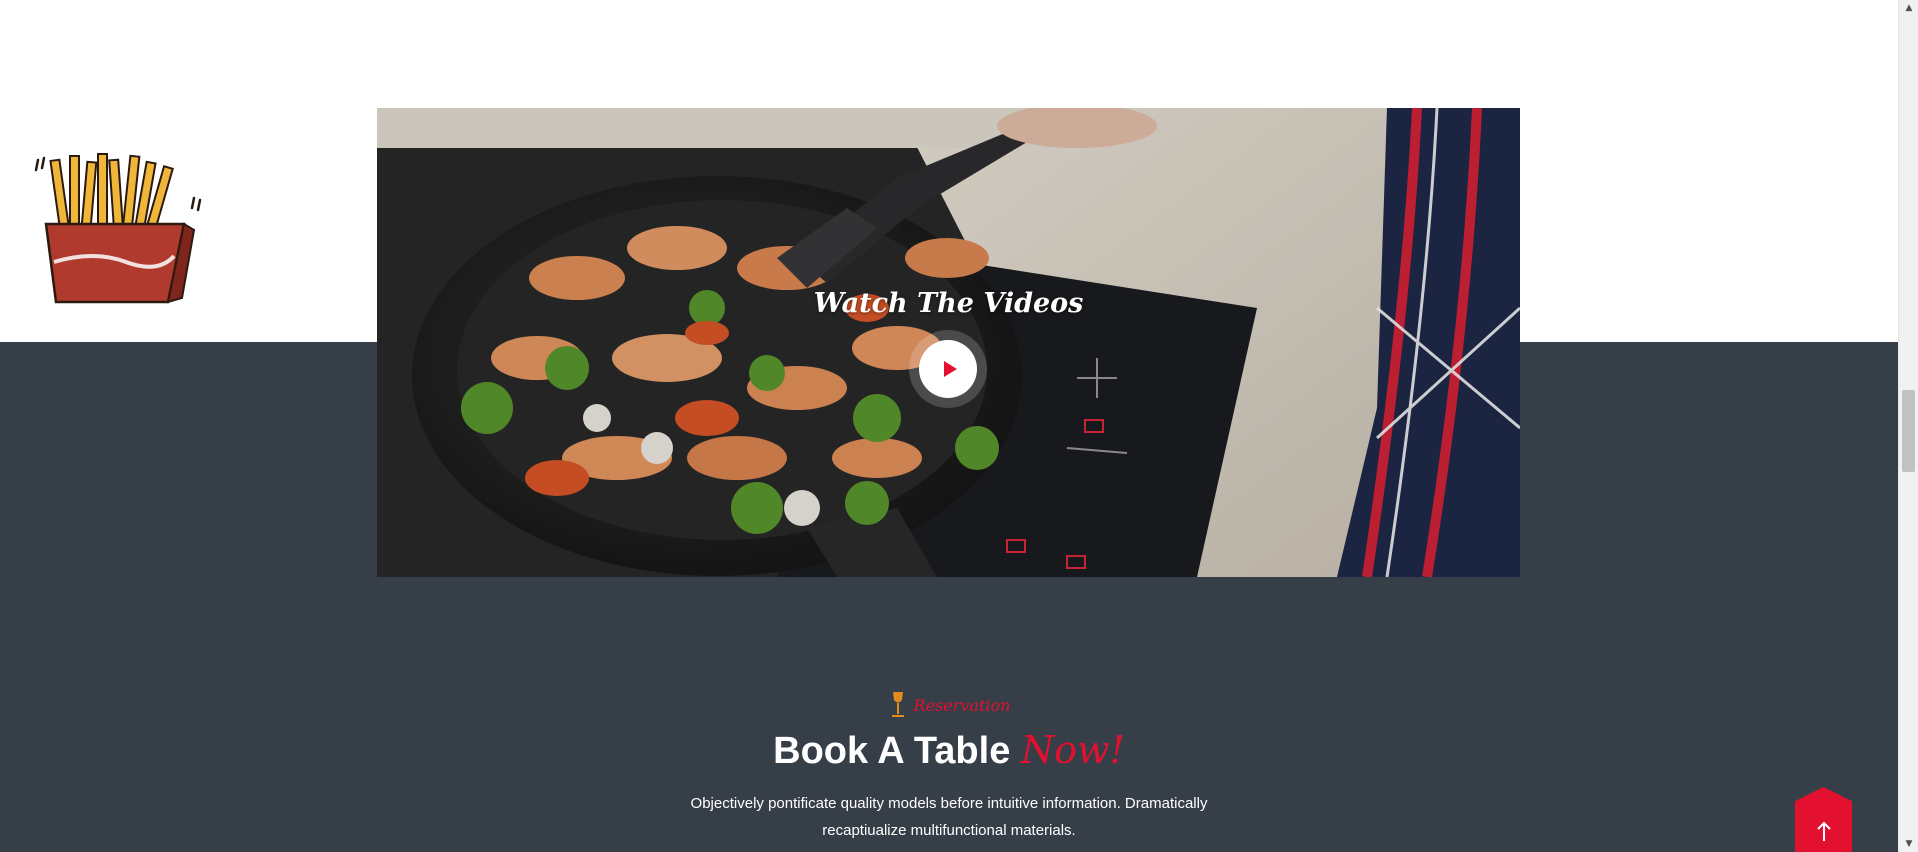  What do you see at coordinates (1072, 750) in the screenshot?
I see `book-table-title-accent: Now!` at bounding box center [1072, 750].